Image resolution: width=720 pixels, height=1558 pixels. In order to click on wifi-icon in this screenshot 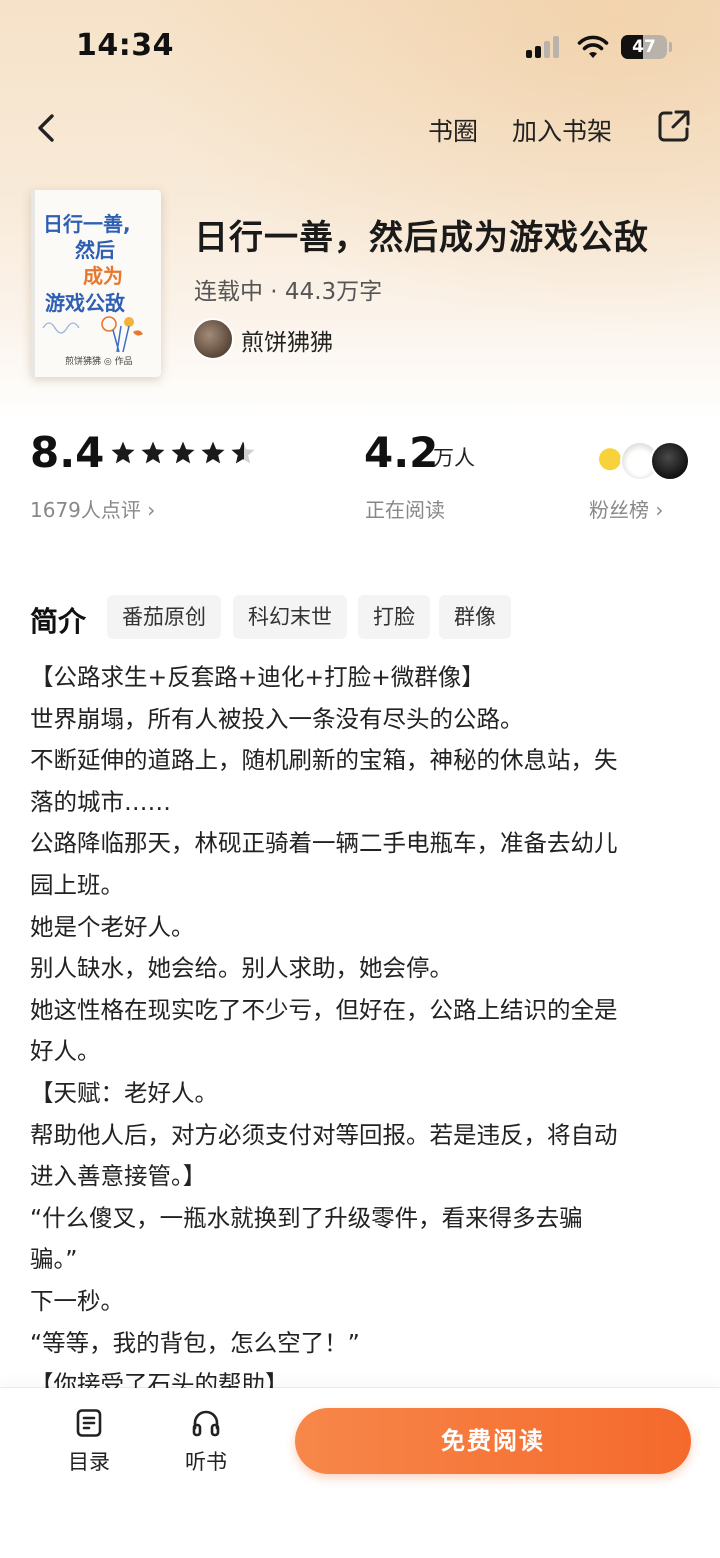, I will do `click(593, 46)`.